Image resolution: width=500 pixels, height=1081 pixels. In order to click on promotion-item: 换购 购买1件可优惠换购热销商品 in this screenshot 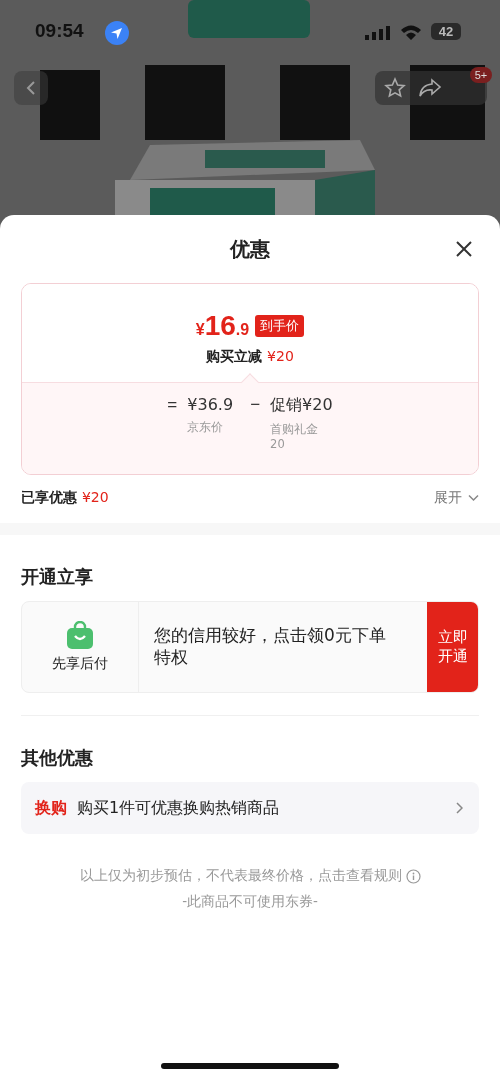, I will do `click(250, 808)`.